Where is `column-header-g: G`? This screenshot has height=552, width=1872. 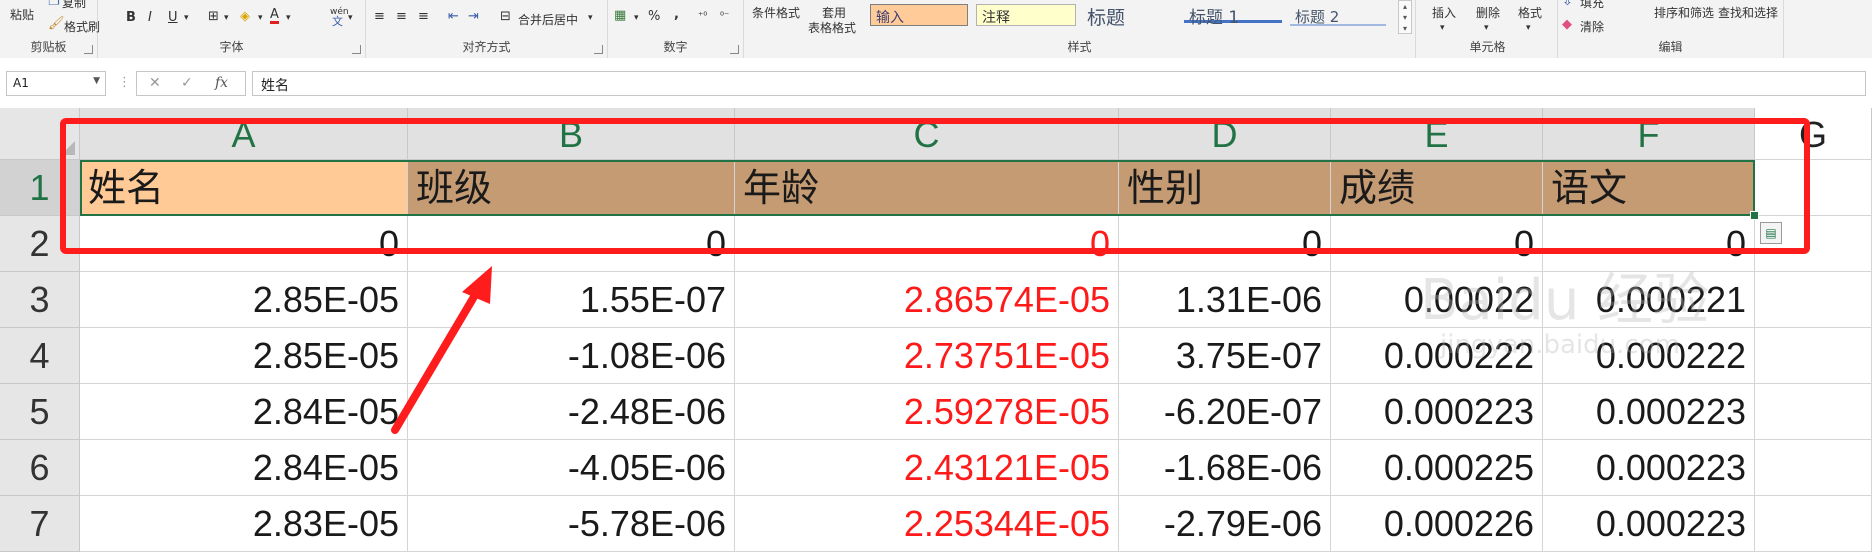
column-header-g: G is located at coordinates (1813, 134).